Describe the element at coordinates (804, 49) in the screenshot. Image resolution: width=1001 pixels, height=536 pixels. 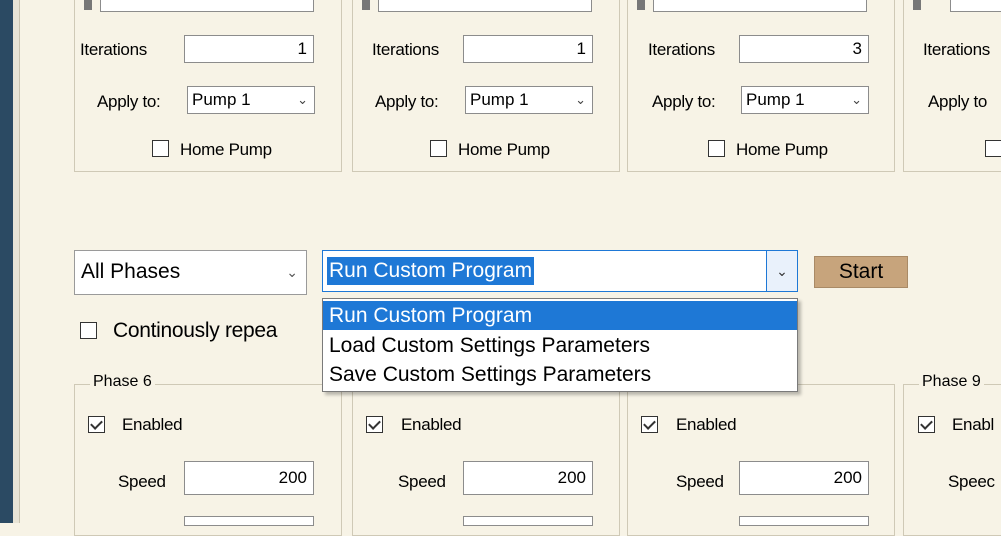
I see `iterations-field: 3` at that location.